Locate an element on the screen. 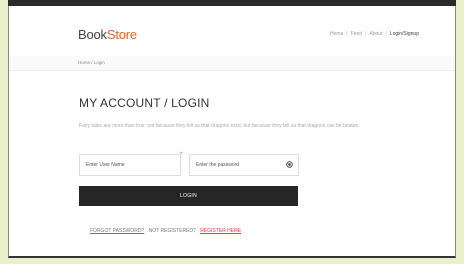  nav-home: Home is located at coordinates (336, 34).